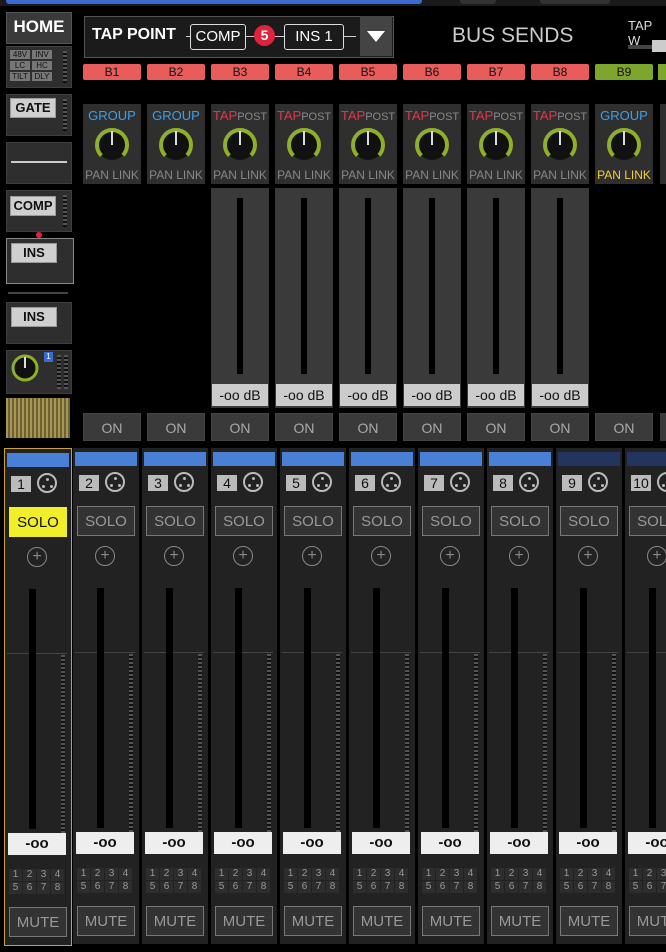 This screenshot has height=952, width=666. I want to click on channel-strip-2: 2 SOLO + -oo 1 2 3 45 6 7 8 MUTE, so click(106, 696).